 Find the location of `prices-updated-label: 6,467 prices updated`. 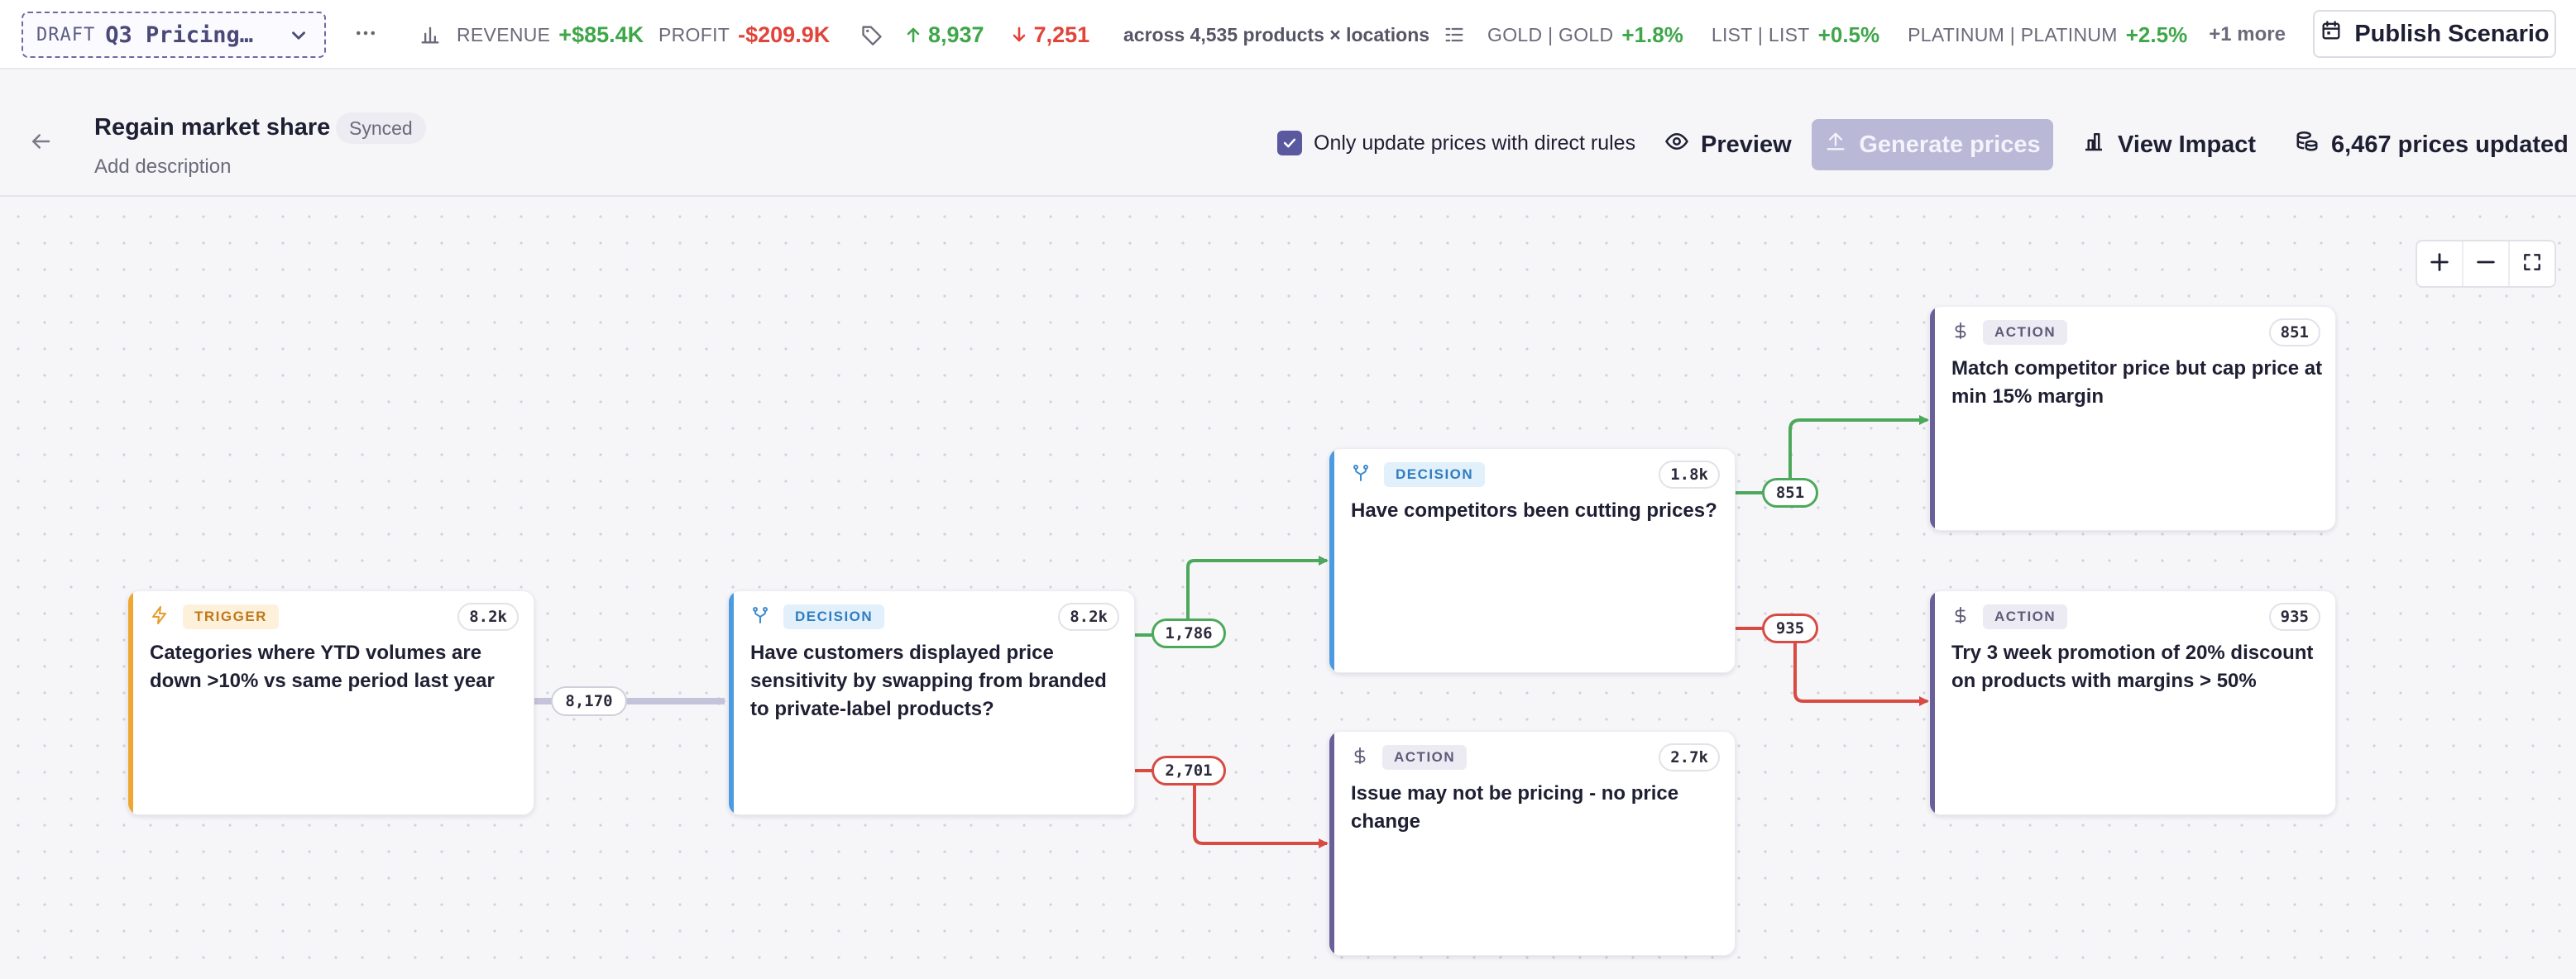

prices-updated-label: 6,467 prices updated is located at coordinates (2450, 144).